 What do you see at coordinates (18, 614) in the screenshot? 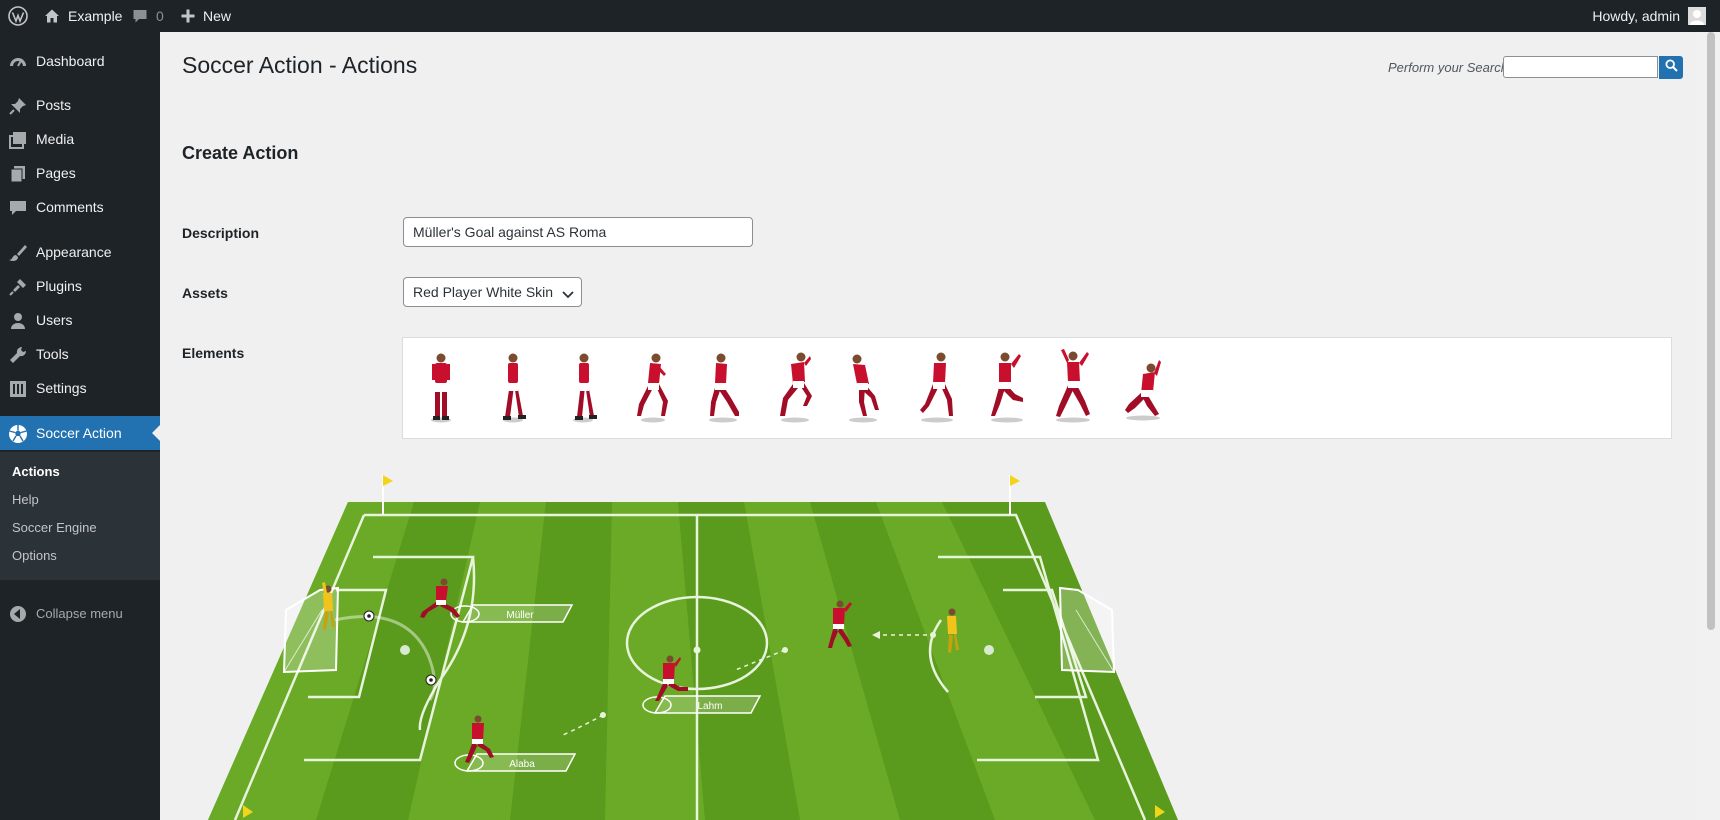
I see `collapse-arrow-icon` at bounding box center [18, 614].